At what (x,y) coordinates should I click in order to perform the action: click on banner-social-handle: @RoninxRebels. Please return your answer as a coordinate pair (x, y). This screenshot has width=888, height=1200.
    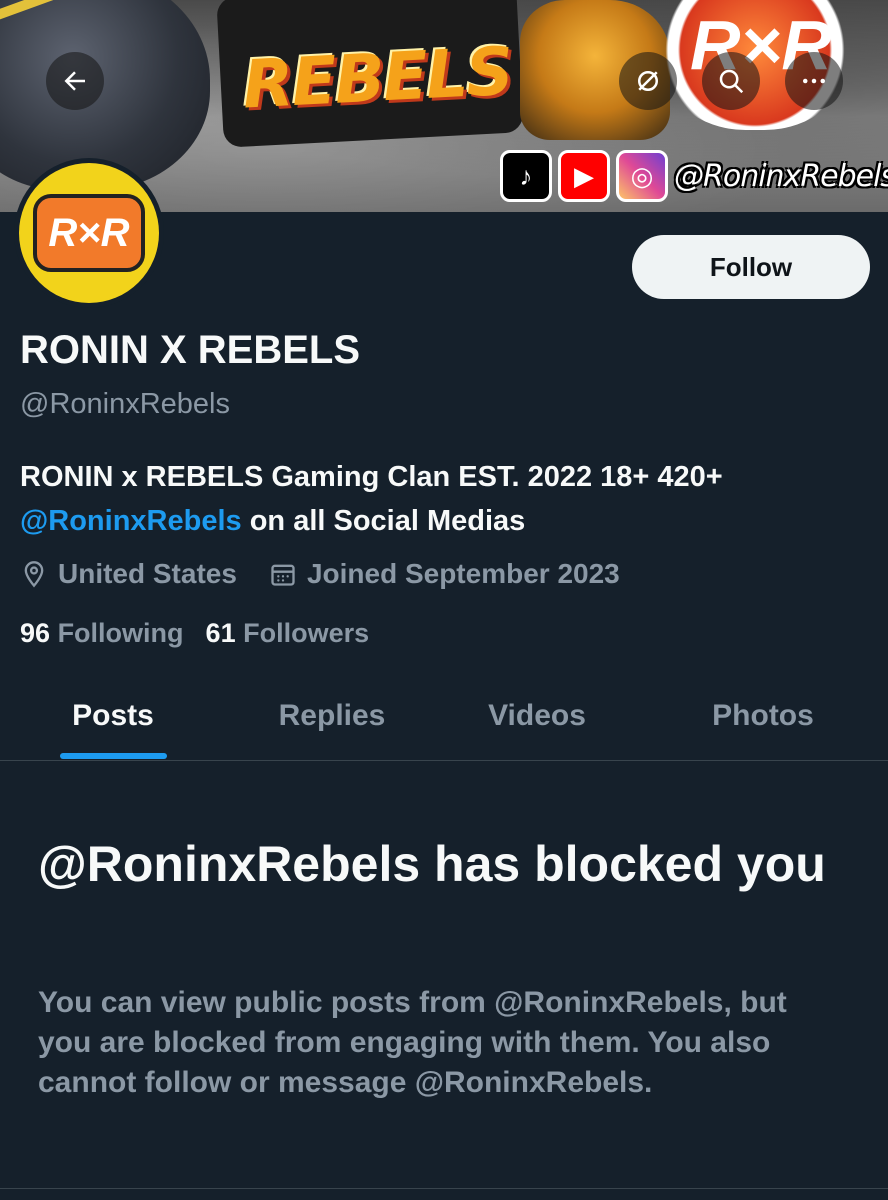
    Looking at the image, I should click on (781, 176).